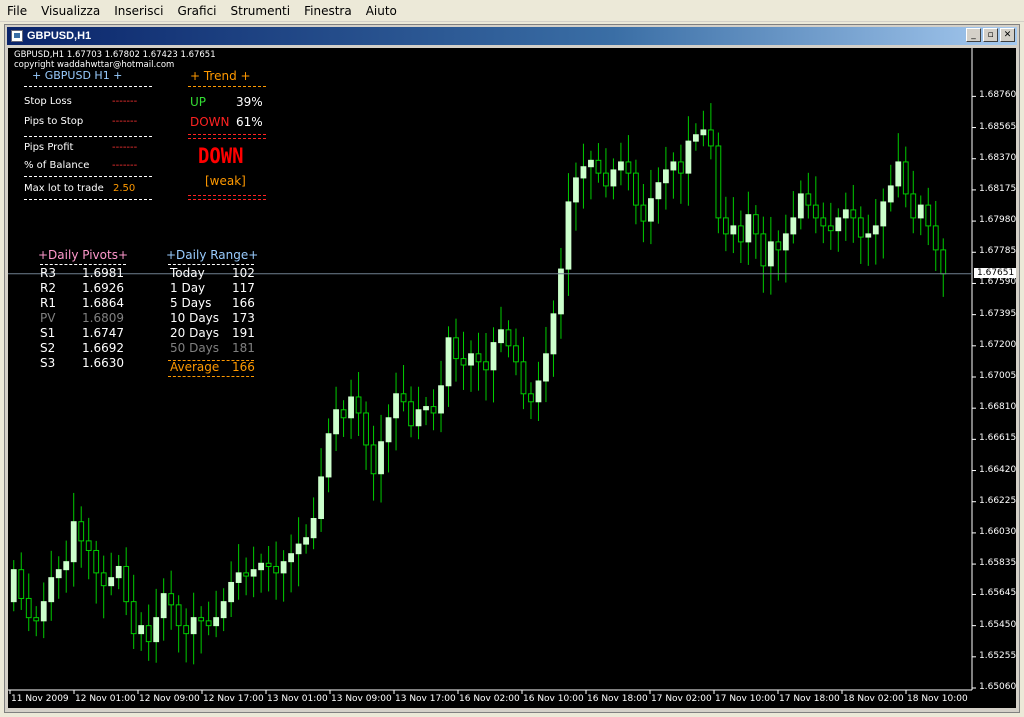  I want to click on time-tick-label: 18 Nov 10:00, so click(937, 699).